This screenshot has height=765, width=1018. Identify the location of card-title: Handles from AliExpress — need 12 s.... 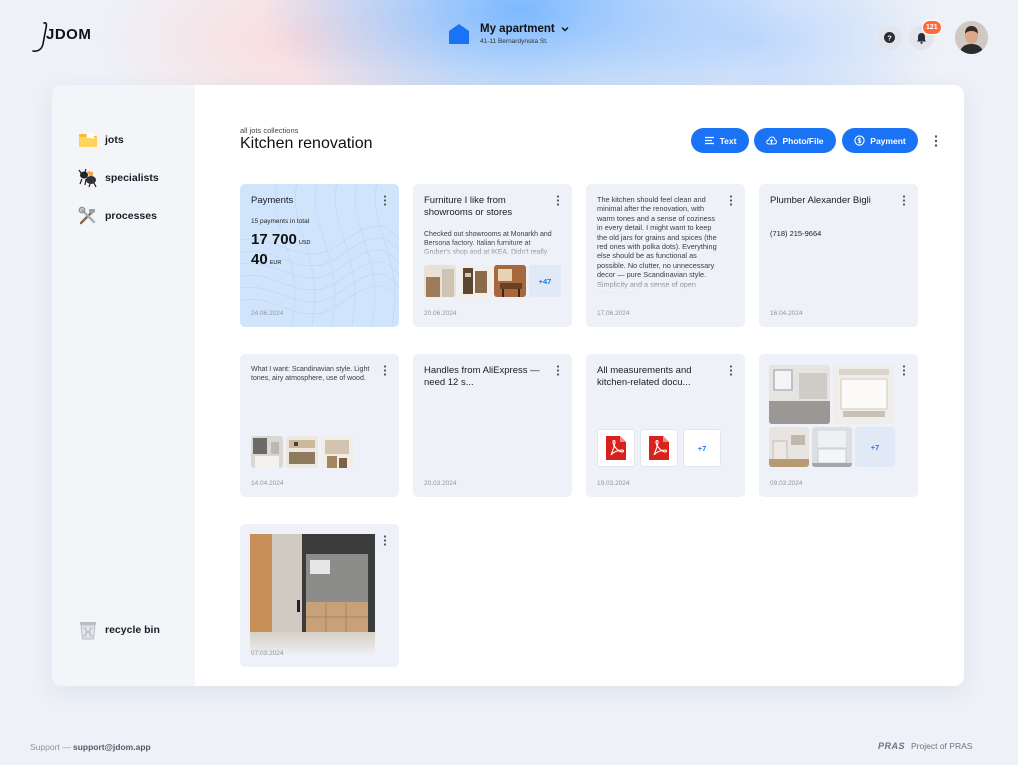
(482, 376).